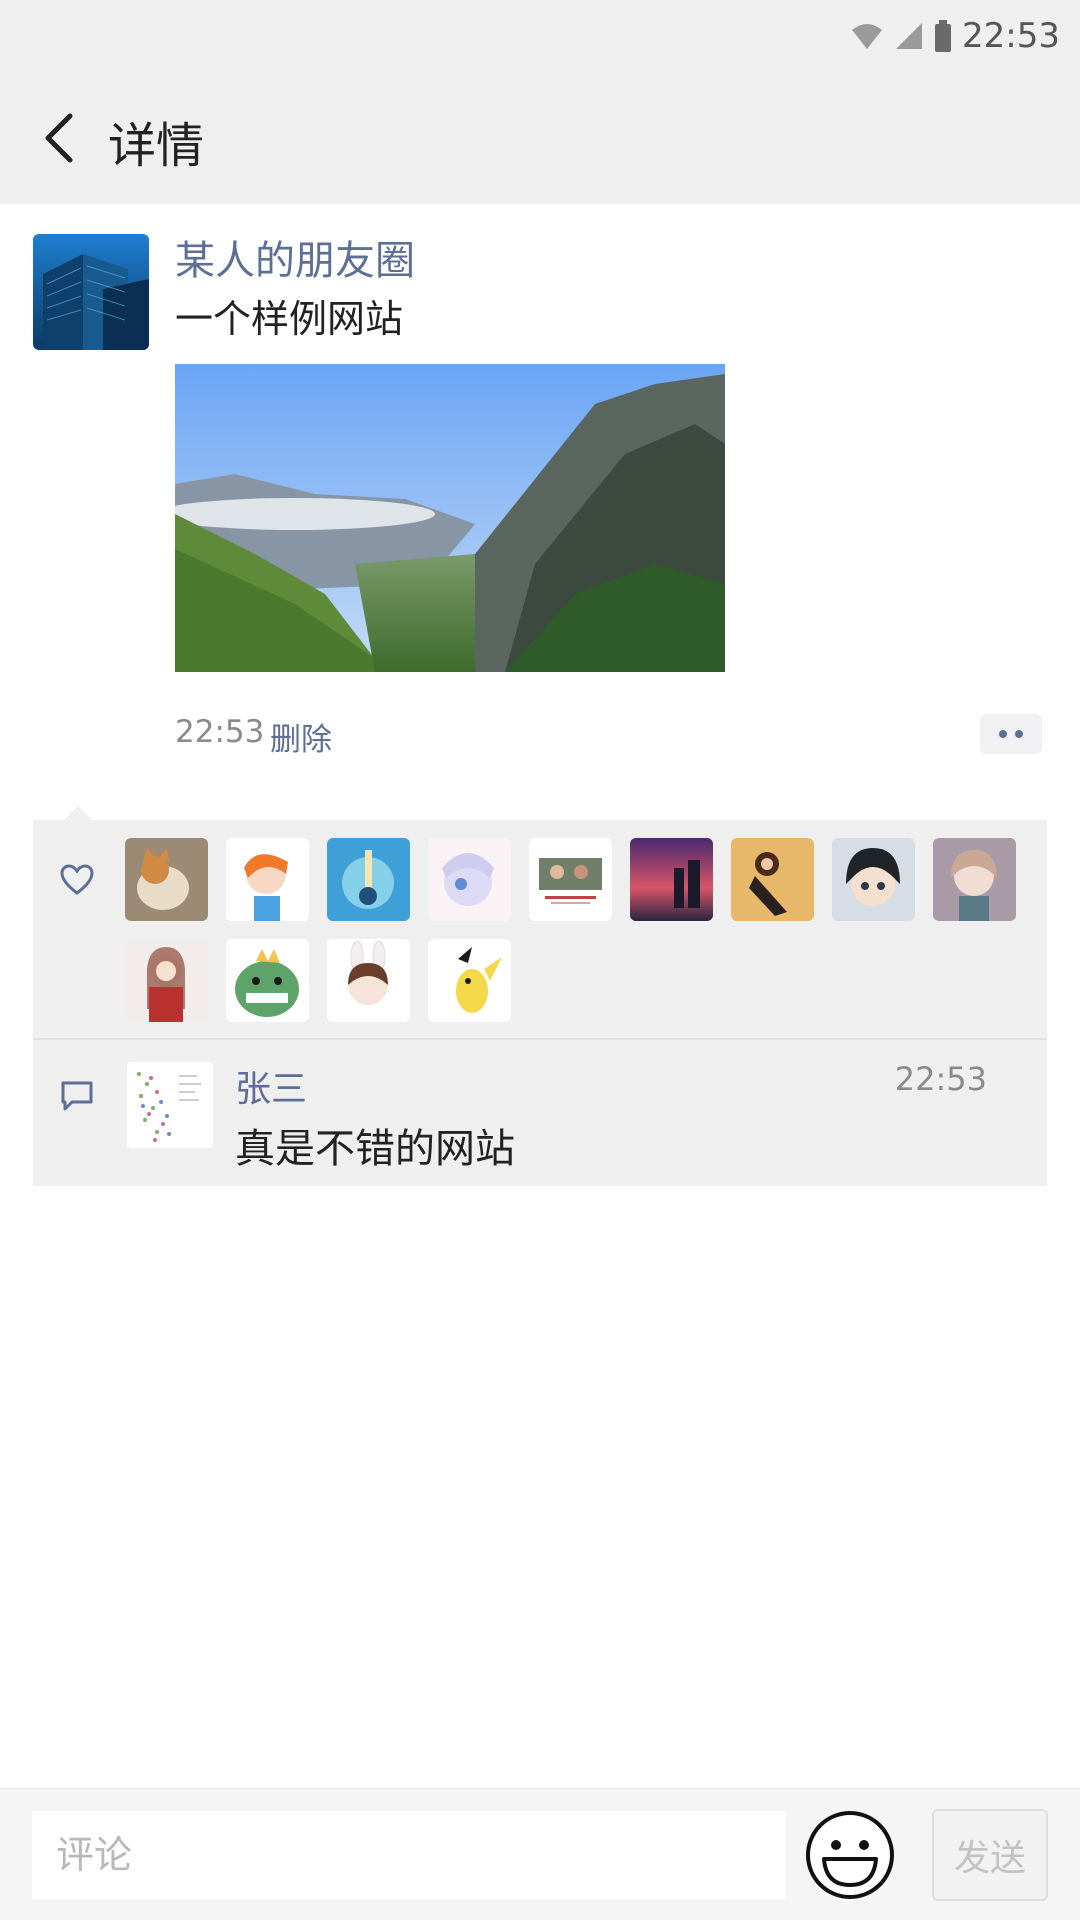  I want to click on status-bar: 22:53, so click(540, 36).